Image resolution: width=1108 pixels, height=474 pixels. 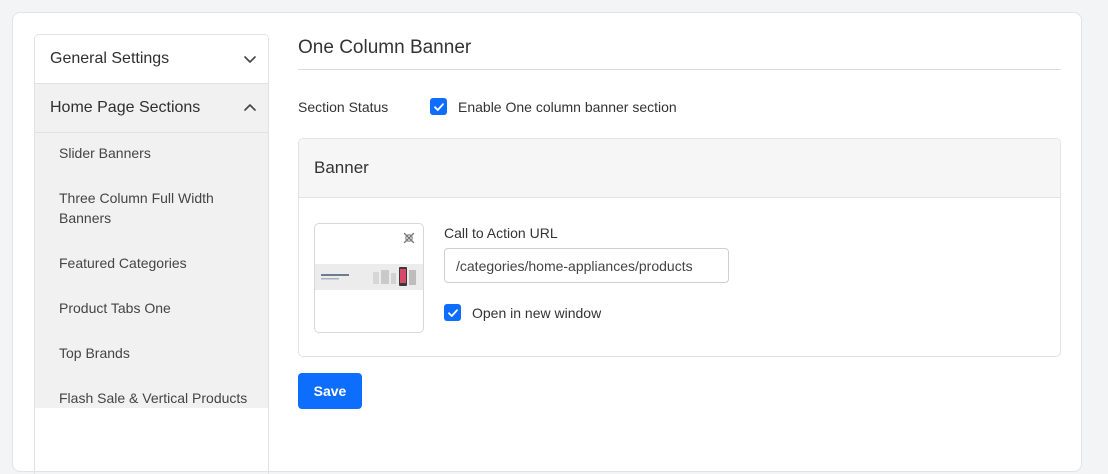 I want to click on sidebar-item-flash-sale: Flash Sale & Vertical Products, so click(x=151, y=398).